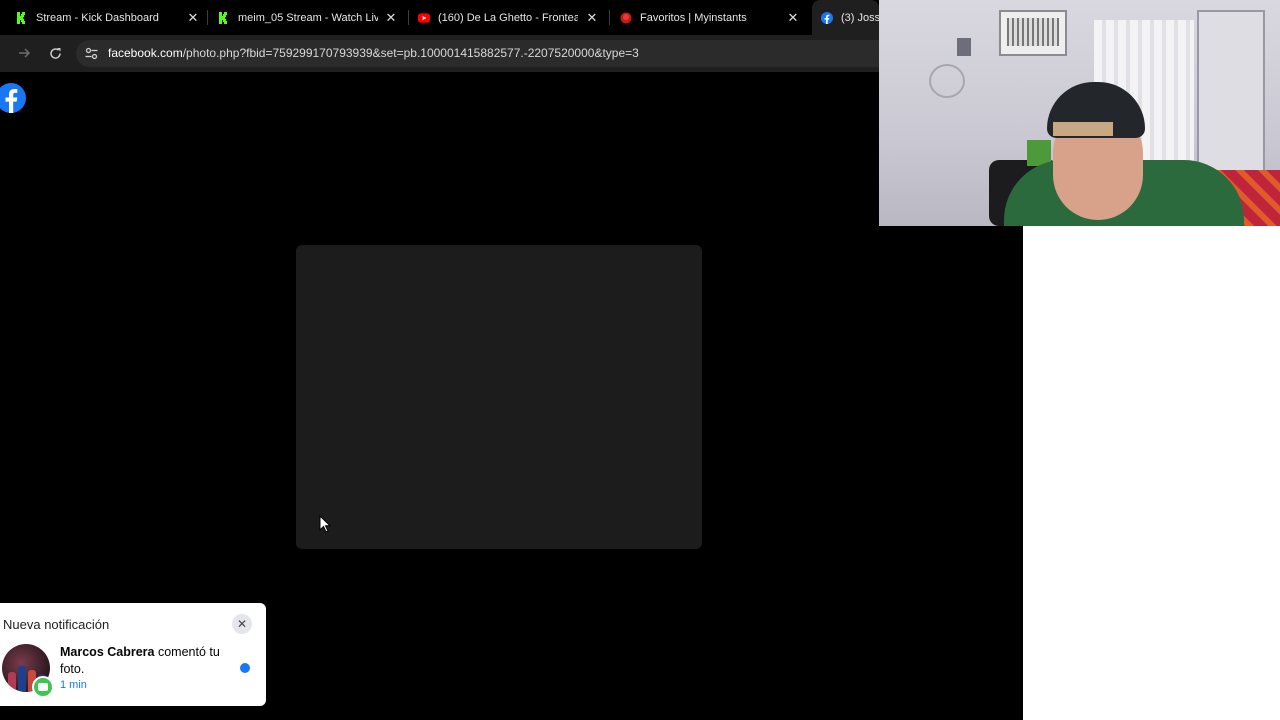 The image size is (1280, 720). I want to click on notification-user: Marcos Cabrera, so click(107, 652).